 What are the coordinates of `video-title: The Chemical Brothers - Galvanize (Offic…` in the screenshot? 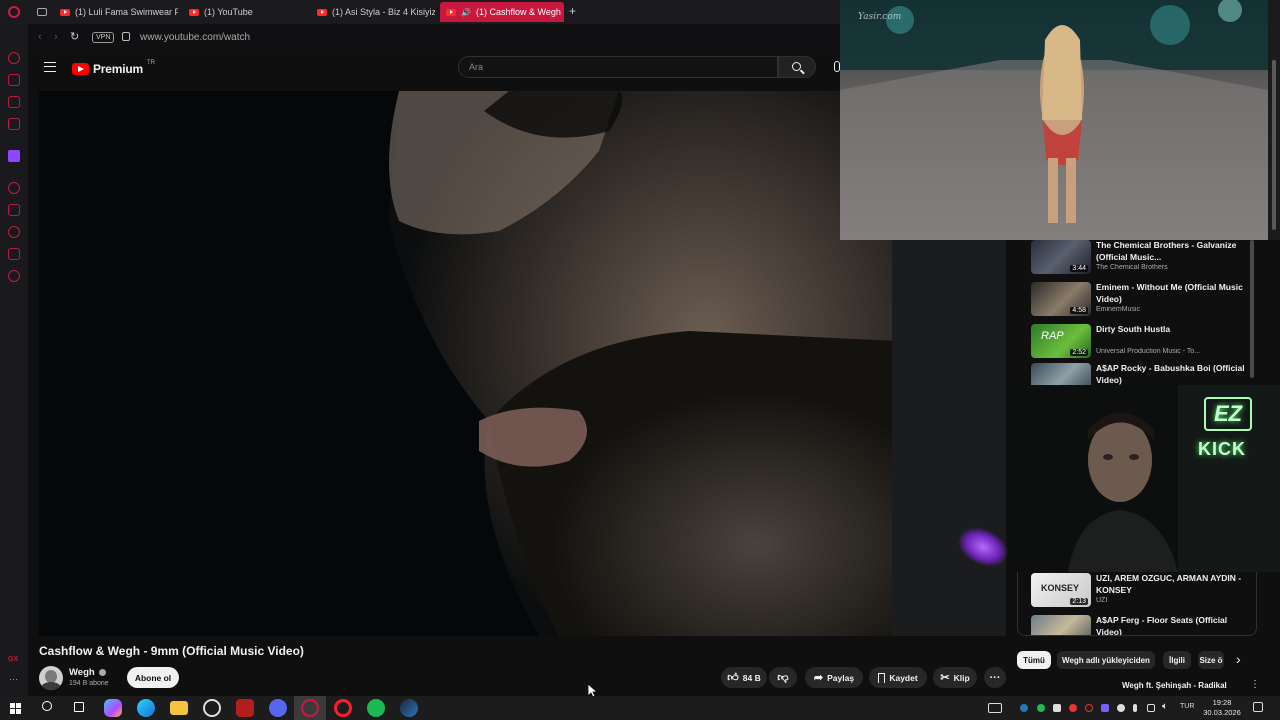 It's located at (1171, 251).